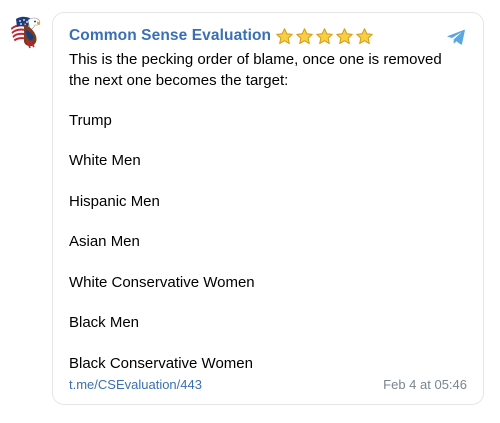 The image size is (500, 423). What do you see at coordinates (161, 363) in the screenshot?
I see `list-item: Black Conservative Women` at bounding box center [161, 363].